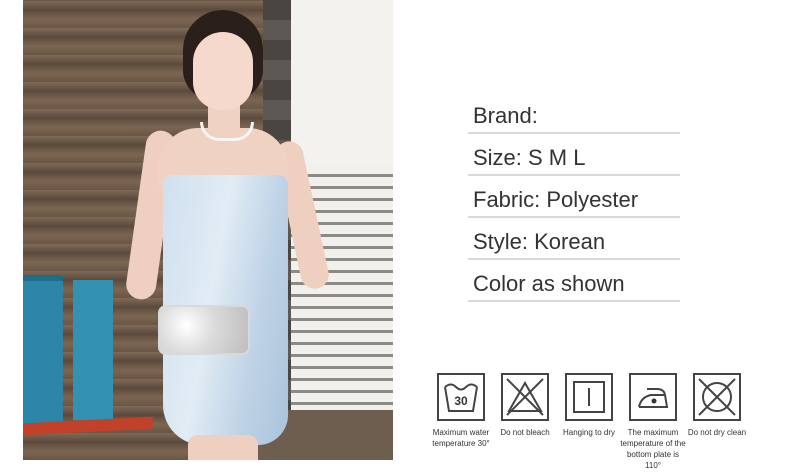 The width and height of the screenshot is (800, 475). I want to click on wash-temperature-number: 30, so click(461, 401).